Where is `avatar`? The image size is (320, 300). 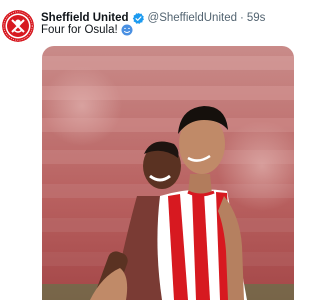
avatar is located at coordinates (18, 26).